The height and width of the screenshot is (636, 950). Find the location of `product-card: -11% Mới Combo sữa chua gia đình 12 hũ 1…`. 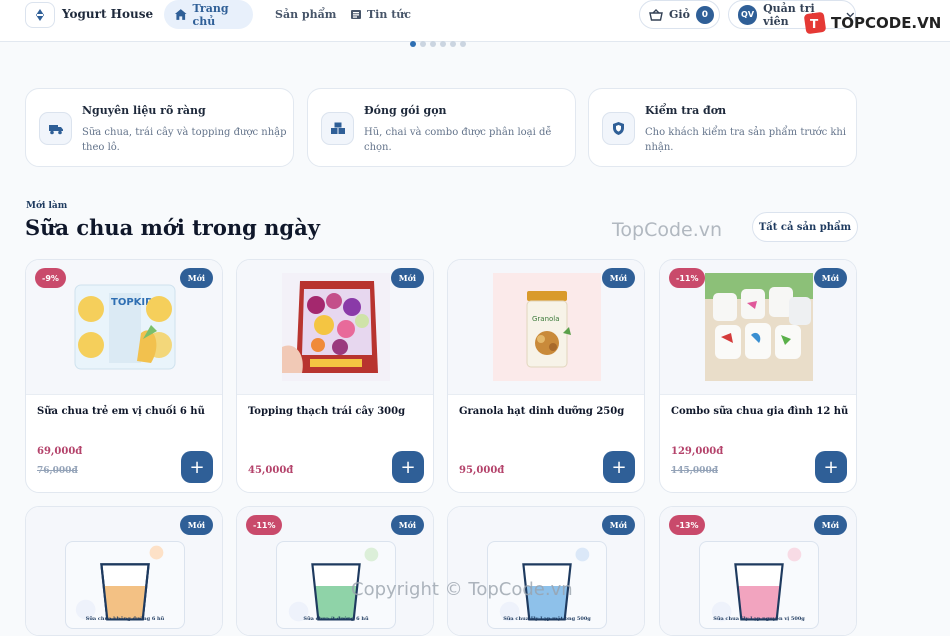

product-card: -11% Mới Combo sữa chua gia đình 12 hũ 1… is located at coordinates (758, 376).